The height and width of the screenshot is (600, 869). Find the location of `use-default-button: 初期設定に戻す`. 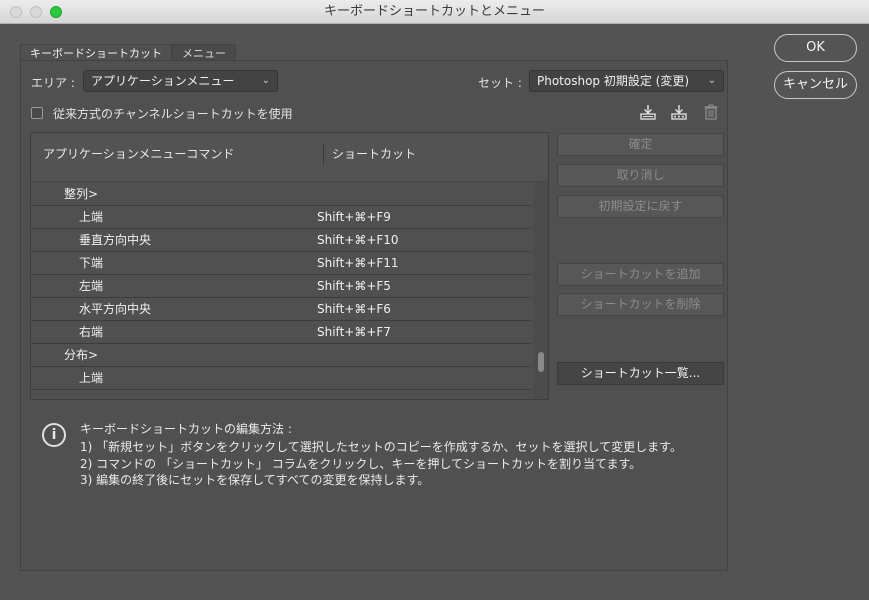

use-default-button: 初期設定に戻す is located at coordinates (640, 206).